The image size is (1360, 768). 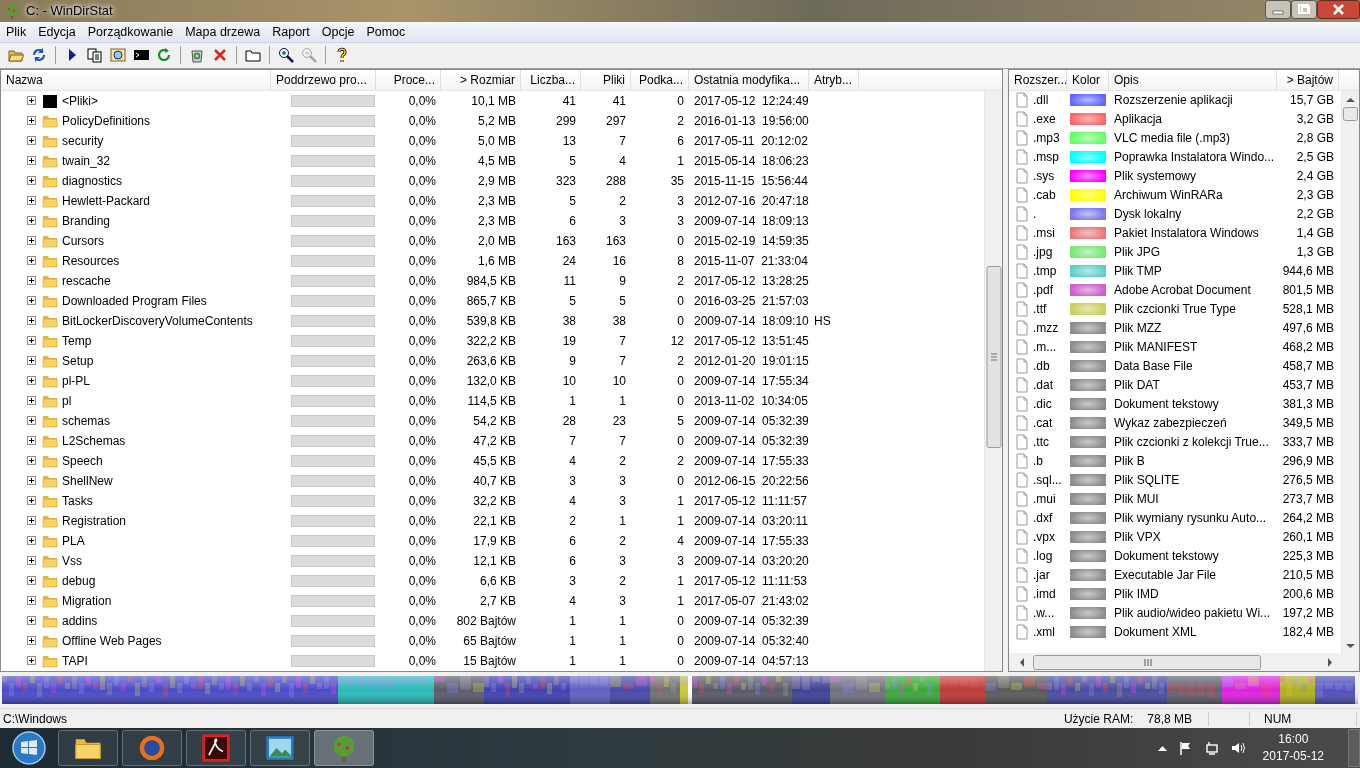 I want to click on column-header: Opis, so click(x=1193, y=79).